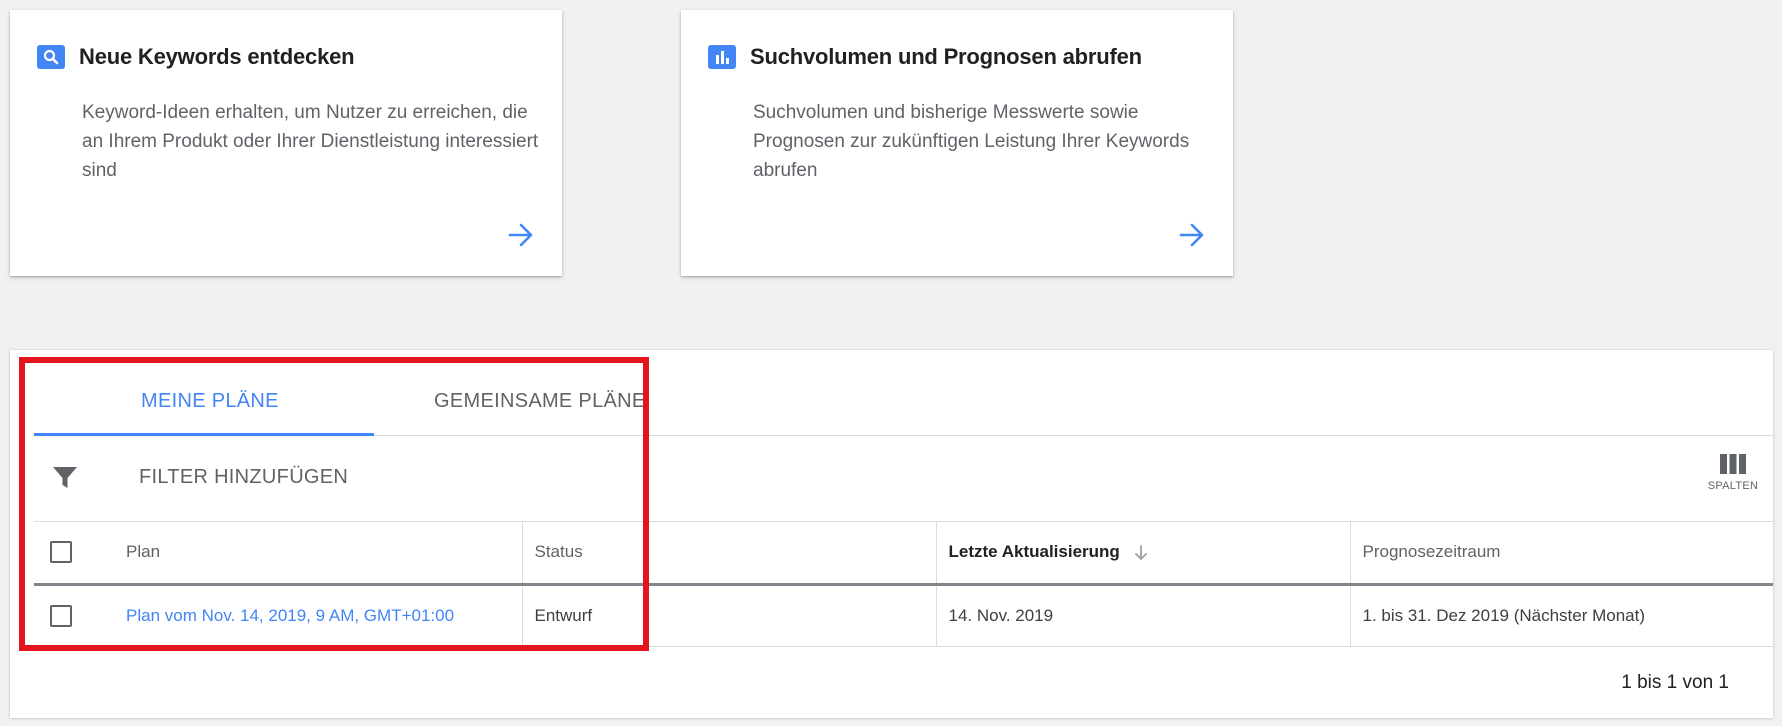 The image size is (1782, 726). What do you see at coordinates (540, 401) in the screenshot?
I see `tab-shared-plans: GEMEINSAME PLÄNE` at bounding box center [540, 401].